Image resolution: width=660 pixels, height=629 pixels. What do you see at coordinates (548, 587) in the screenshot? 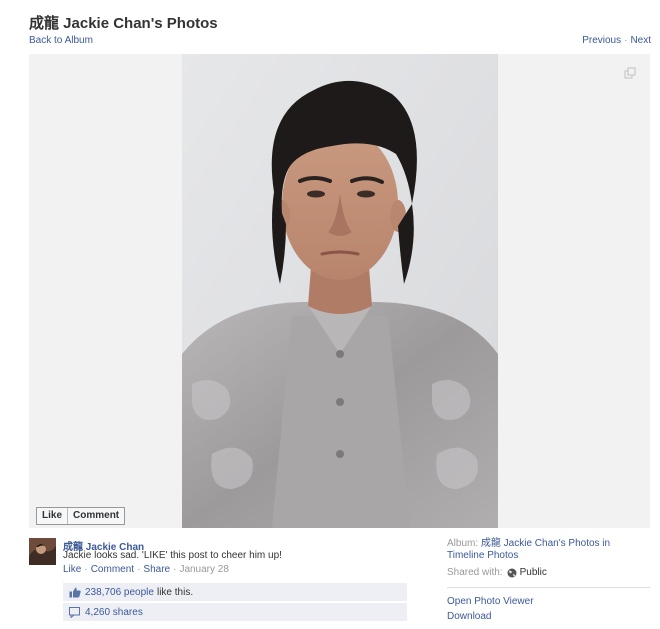
I see `divider` at bounding box center [548, 587].